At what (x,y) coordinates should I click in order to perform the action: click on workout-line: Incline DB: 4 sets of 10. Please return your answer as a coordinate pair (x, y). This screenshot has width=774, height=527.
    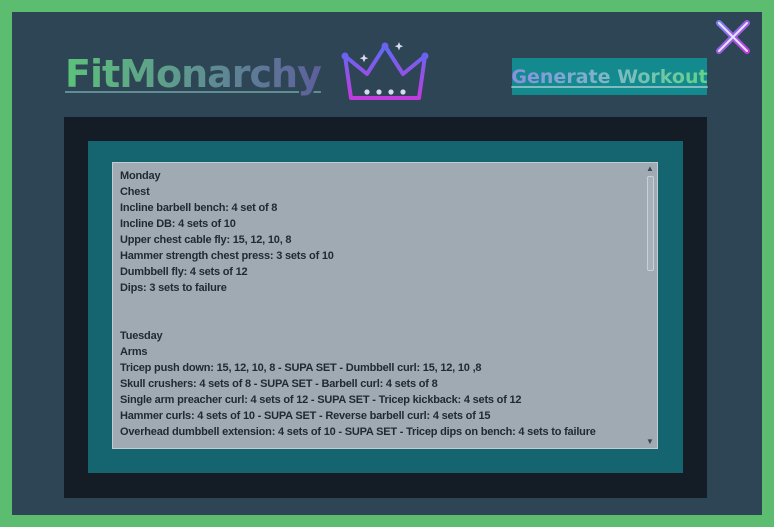
    Looking at the image, I should click on (178, 224).